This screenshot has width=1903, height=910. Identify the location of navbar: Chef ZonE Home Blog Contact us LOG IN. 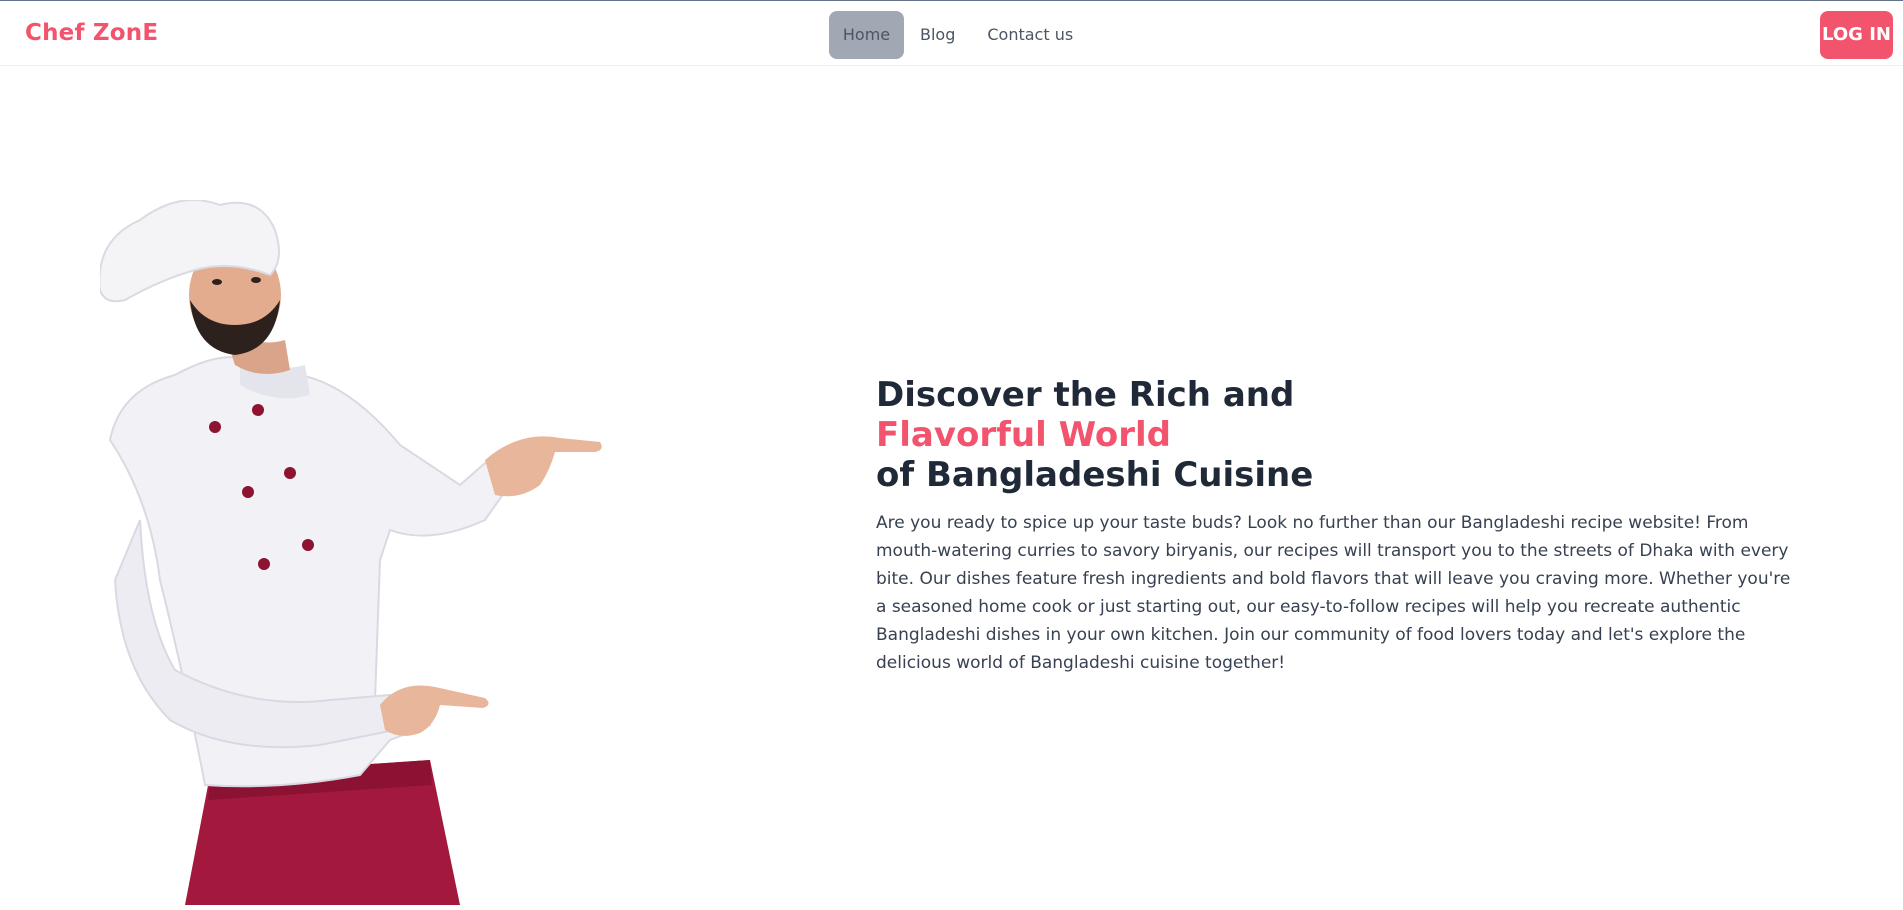
(951, 33).